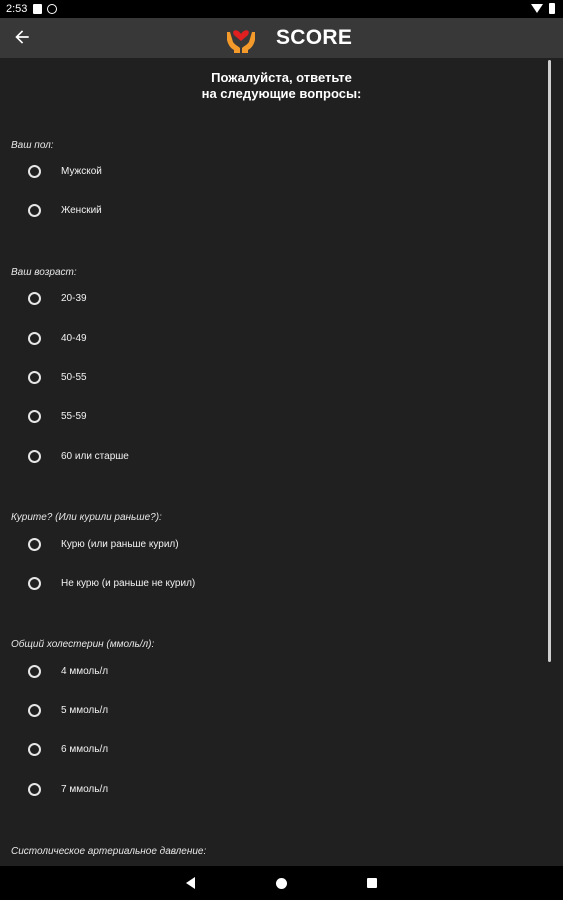 The image size is (563, 900). Describe the element at coordinates (128, 583) in the screenshot. I see `option-label: Не курю (и раньше не курил)` at that location.